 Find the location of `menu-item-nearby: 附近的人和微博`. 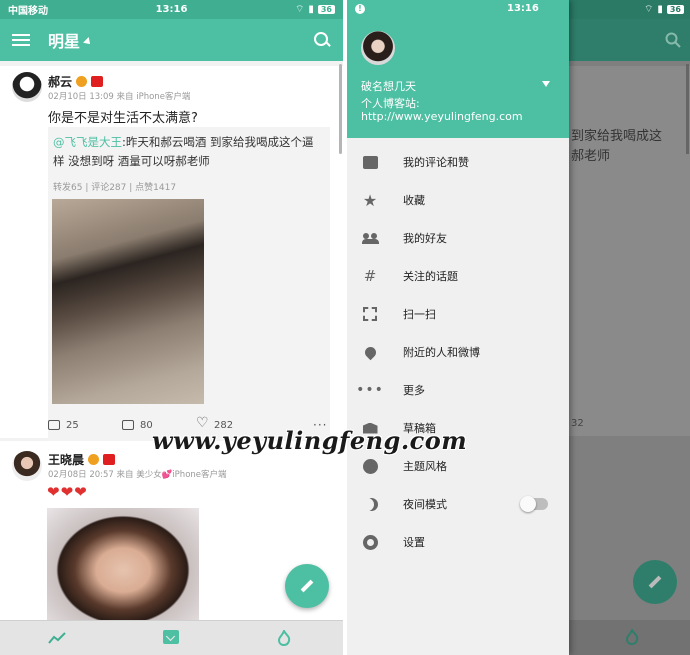

menu-item-nearby: 附近的人和微博 is located at coordinates (458, 352).